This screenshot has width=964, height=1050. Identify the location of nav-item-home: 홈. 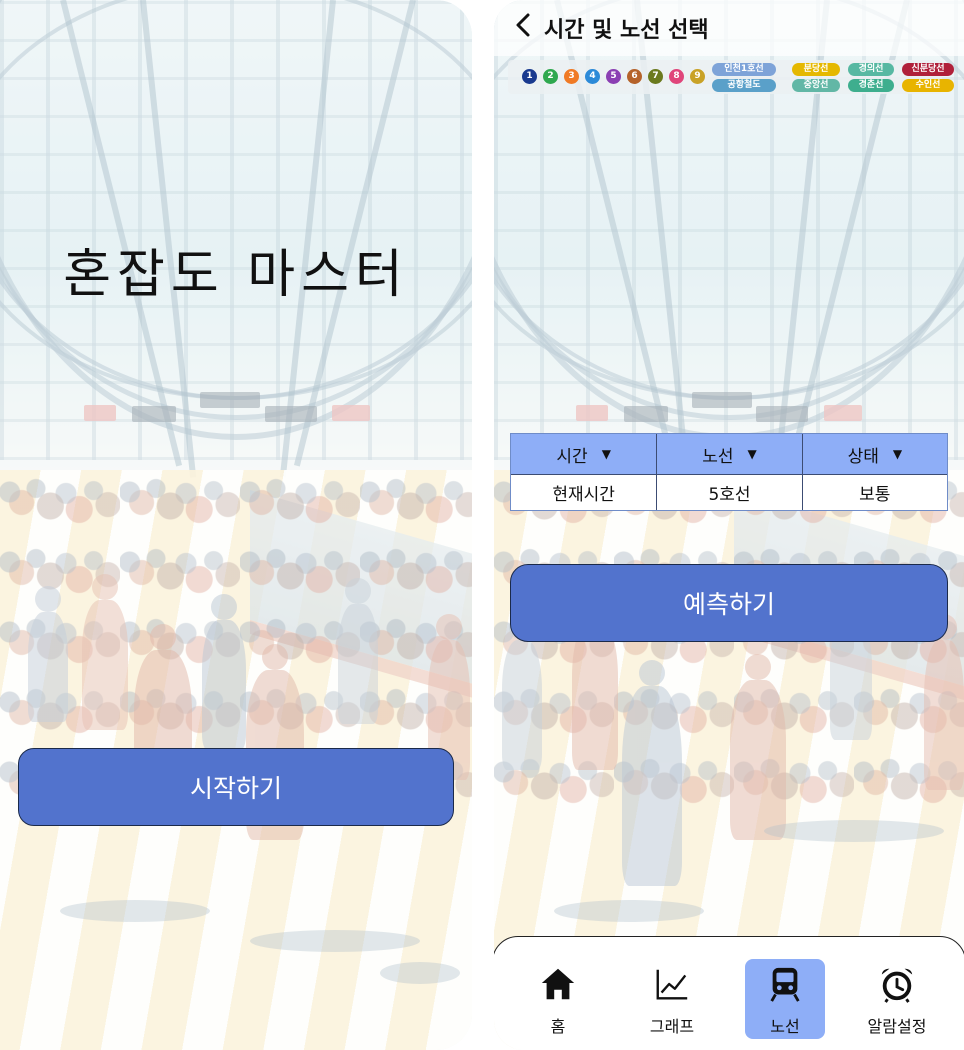
(558, 999).